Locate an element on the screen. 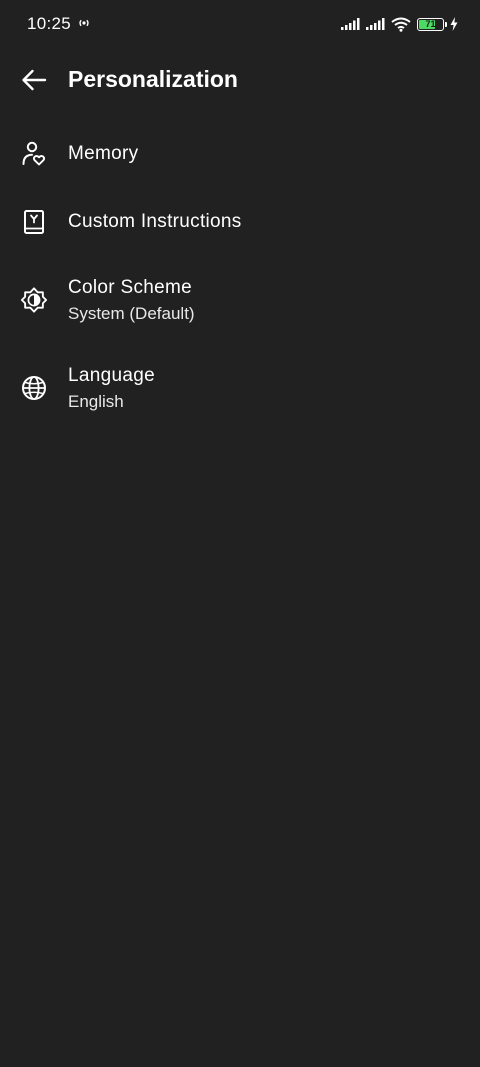 This screenshot has width=480, height=1067. arrow-left-icon is located at coordinates (34, 80).